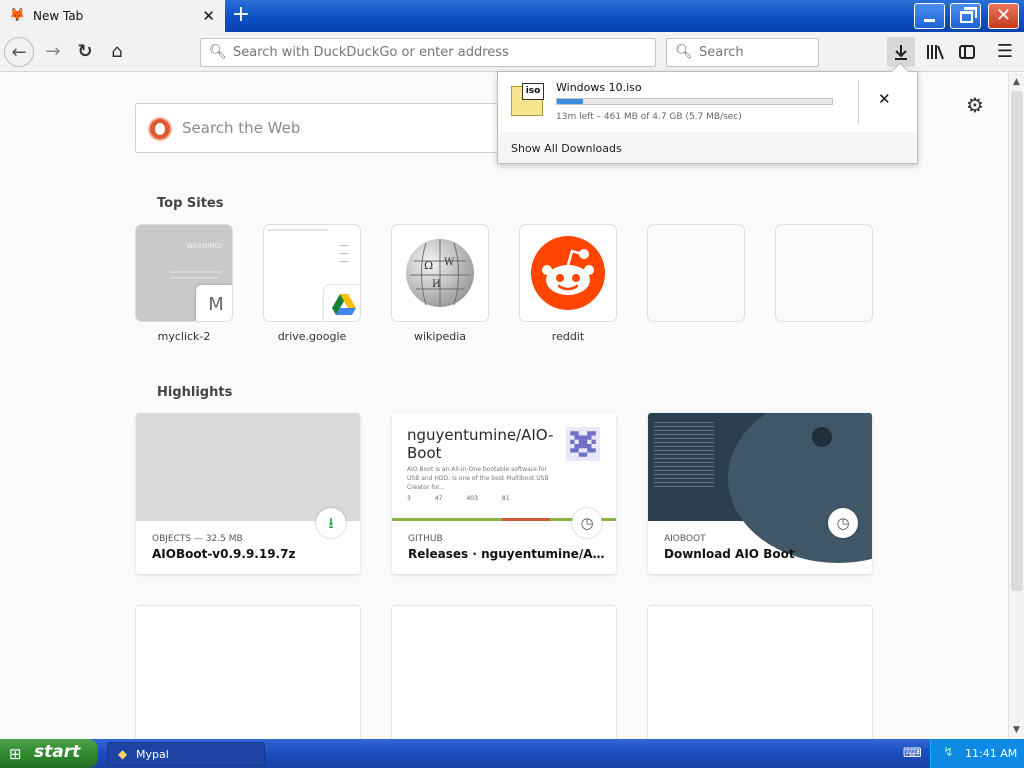 The width and height of the screenshot is (1024, 768). Describe the element at coordinates (975, 105) in the screenshot. I see `gear-icon: ⚙` at that location.